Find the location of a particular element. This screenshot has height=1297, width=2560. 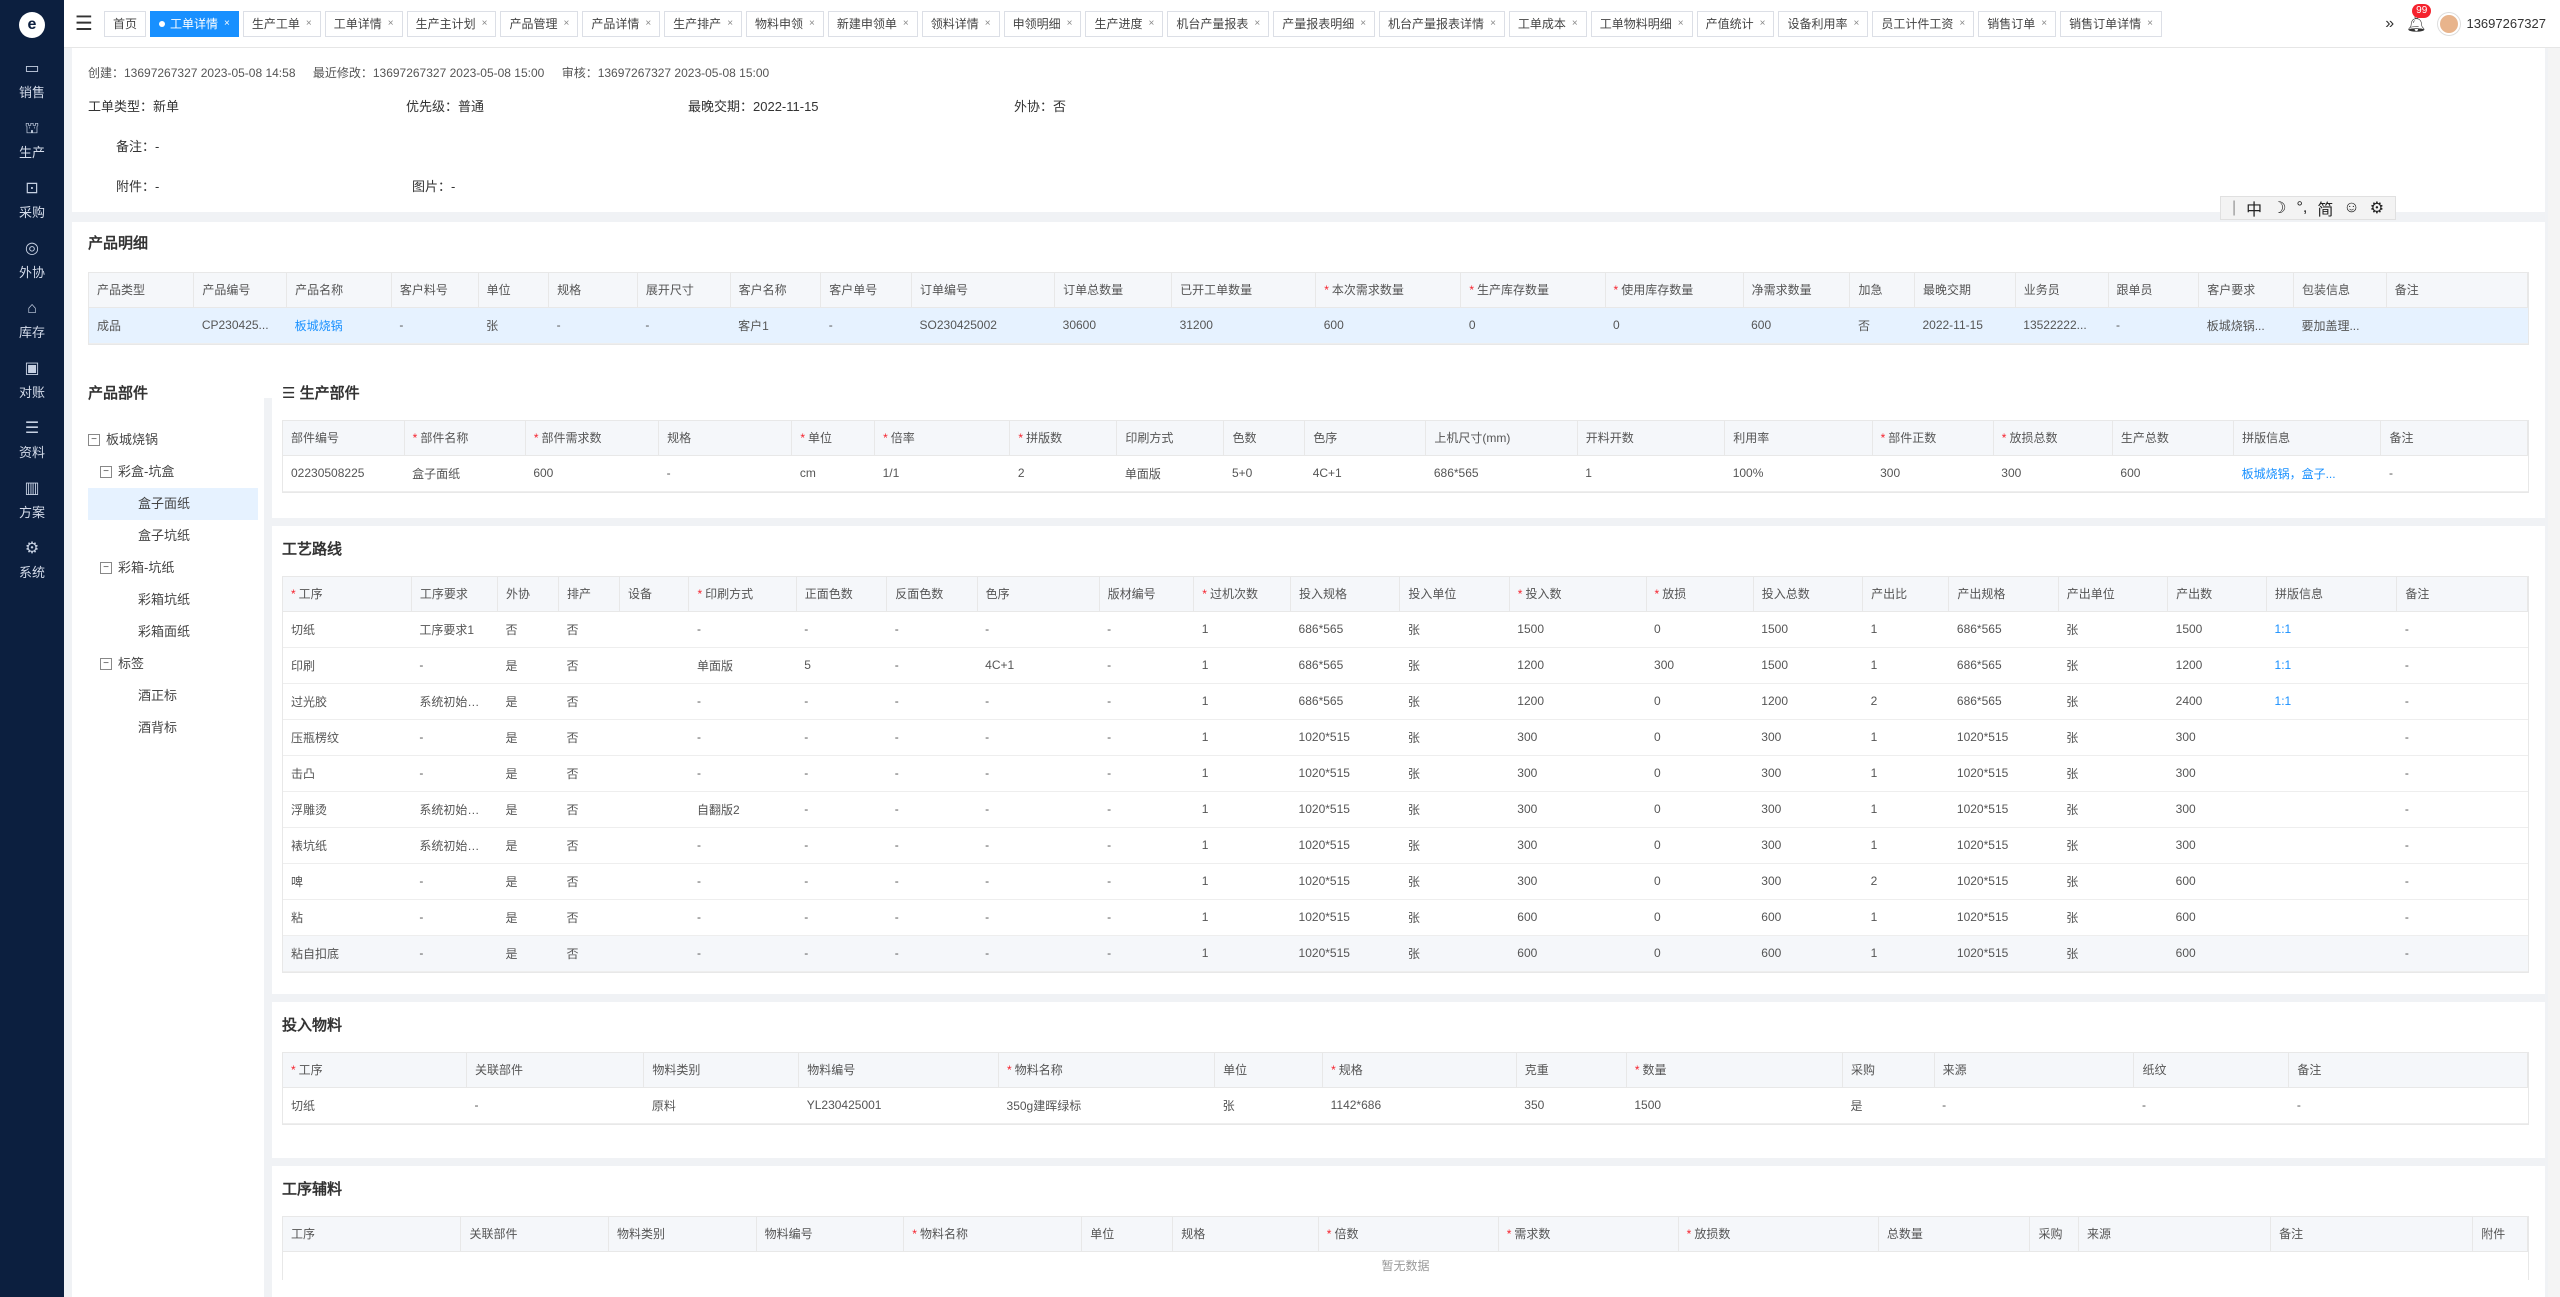

tab-2: 生产工单 × is located at coordinates (281, 23).